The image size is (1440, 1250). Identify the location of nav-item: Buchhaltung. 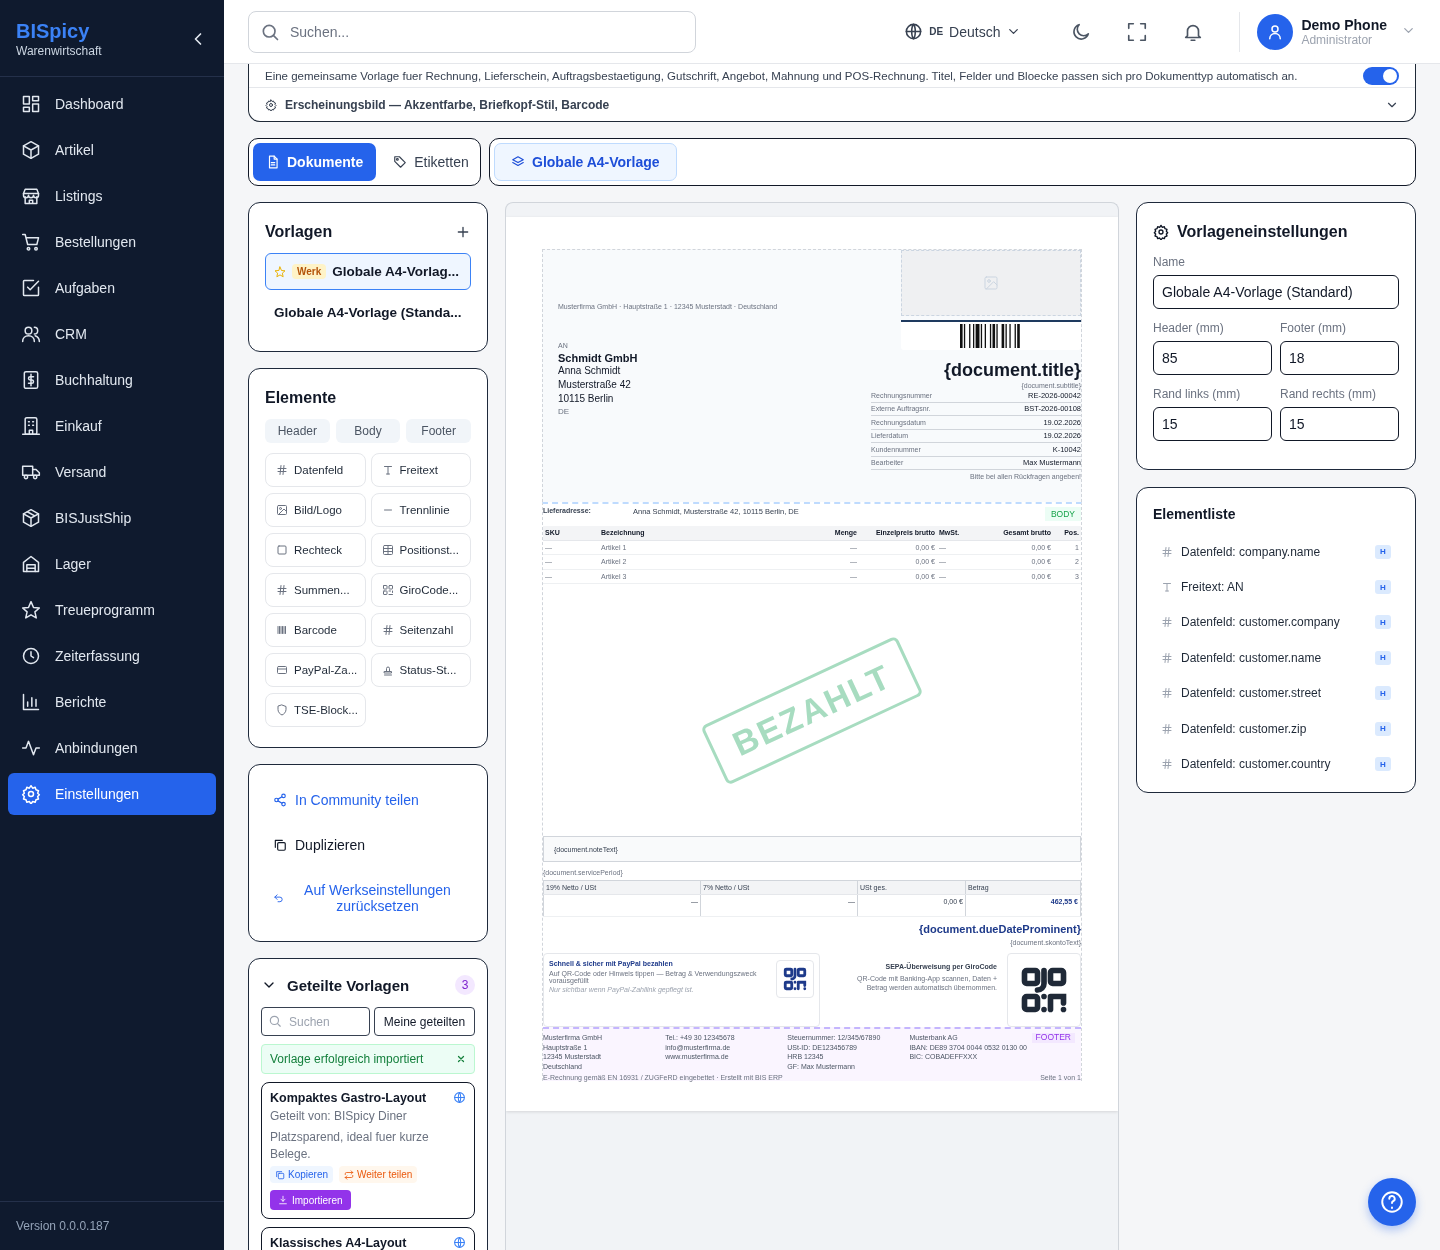
(112, 380).